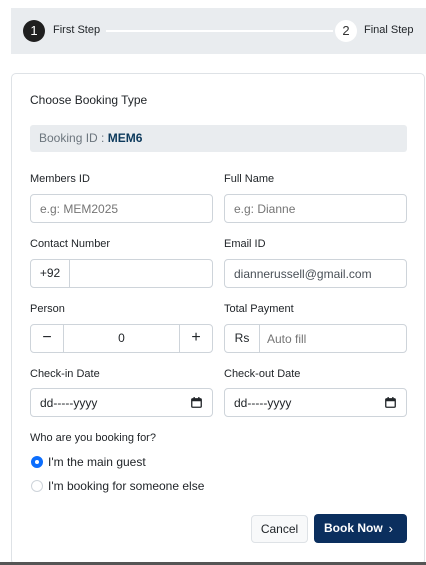  Describe the element at coordinates (60, 179) in the screenshot. I see `members-id-label: Members ID` at that location.